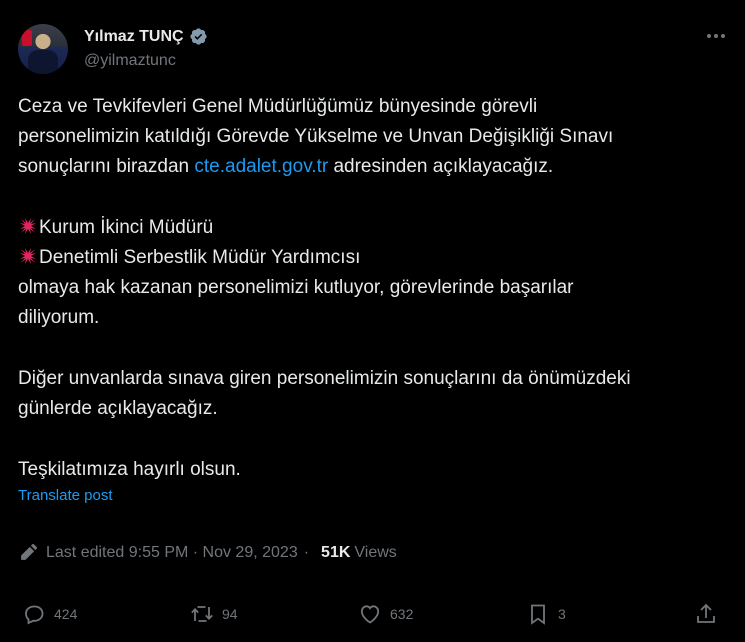 The height and width of the screenshot is (642, 745). Describe the element at coordinates (261, 166) in the screenshot. I see `website-link: cte.adalet.gov.tr` at that location.